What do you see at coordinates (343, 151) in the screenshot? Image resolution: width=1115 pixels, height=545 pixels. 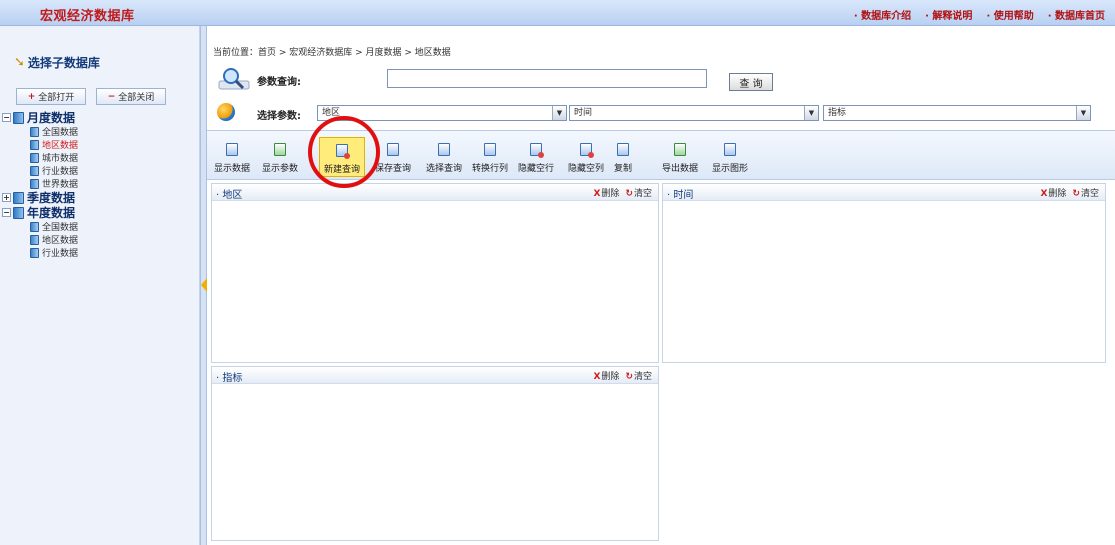 I see `new-document-icon` at bounding box center [343, 151].